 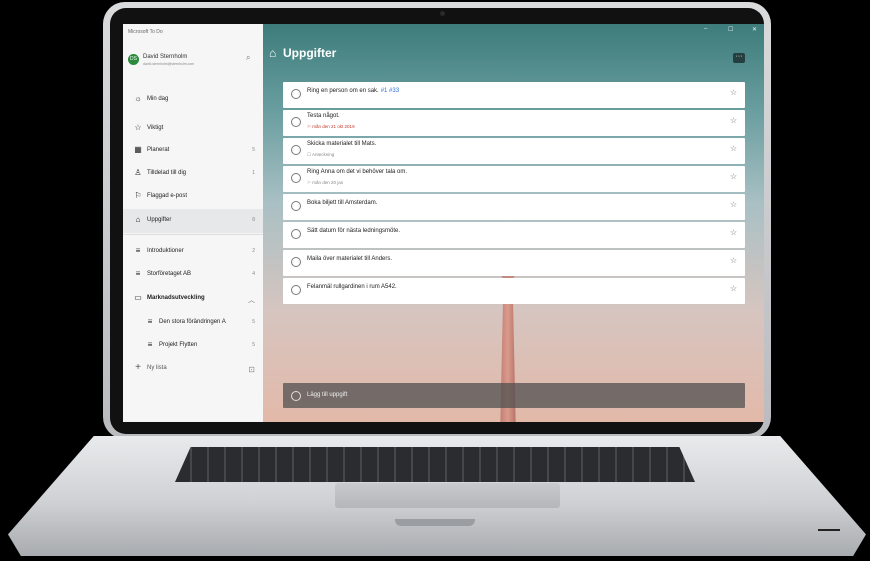 What do you see at coordinates (253, 173) in the screenshot?
I see `sidebar-item-assigned-to-me-count: 1` at bounding box center [253, 173].